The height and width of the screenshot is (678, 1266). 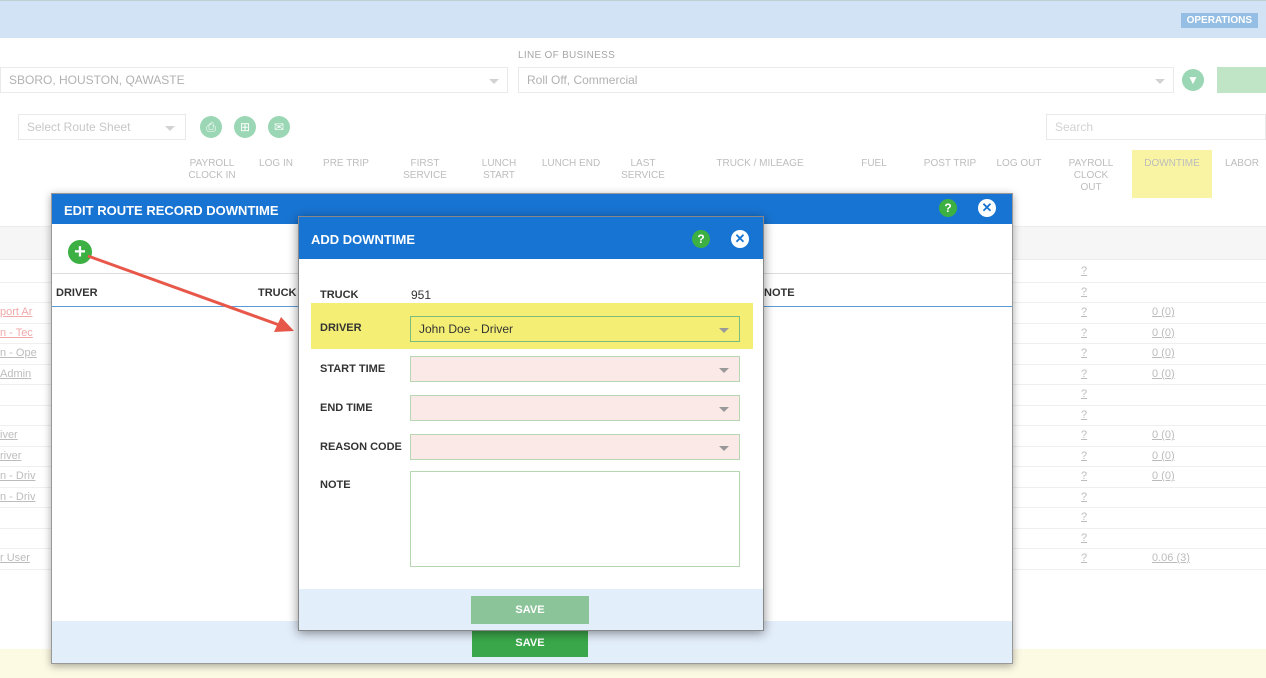 I want to click on start-time-select, so click(x=575, y=369).